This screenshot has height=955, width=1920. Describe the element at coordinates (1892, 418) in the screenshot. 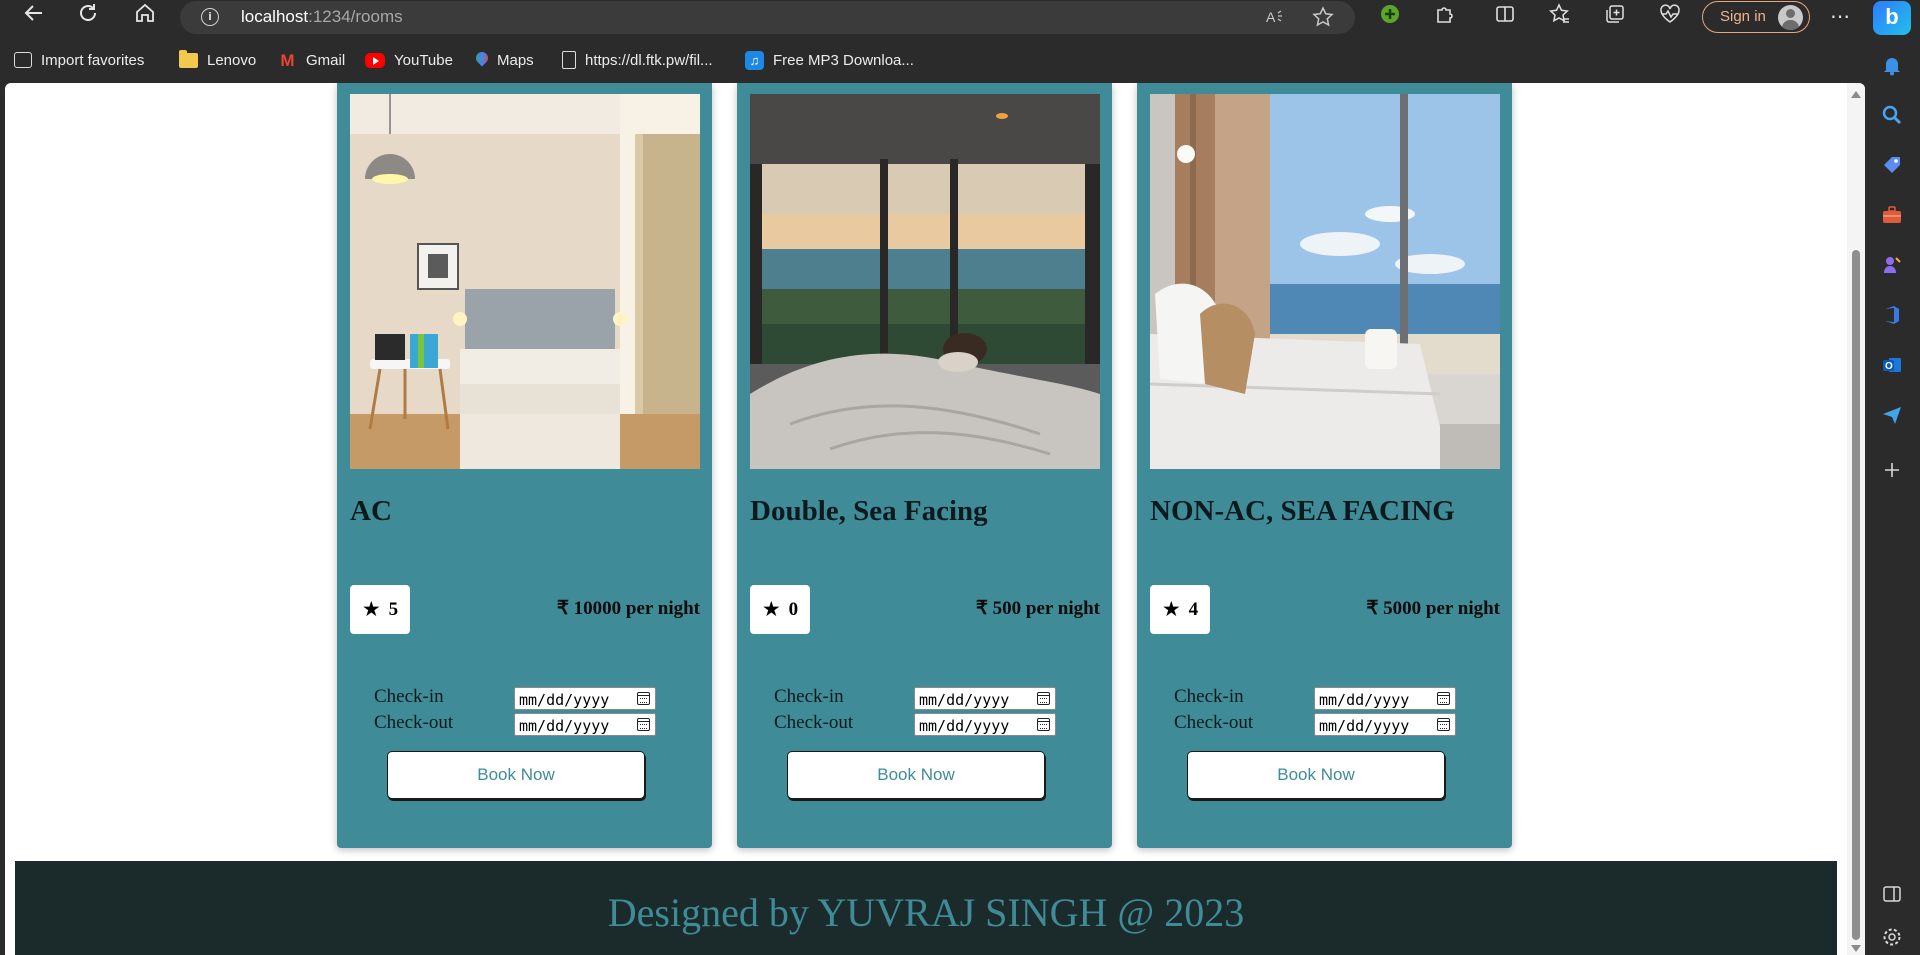

I see `send-icon` at that location.